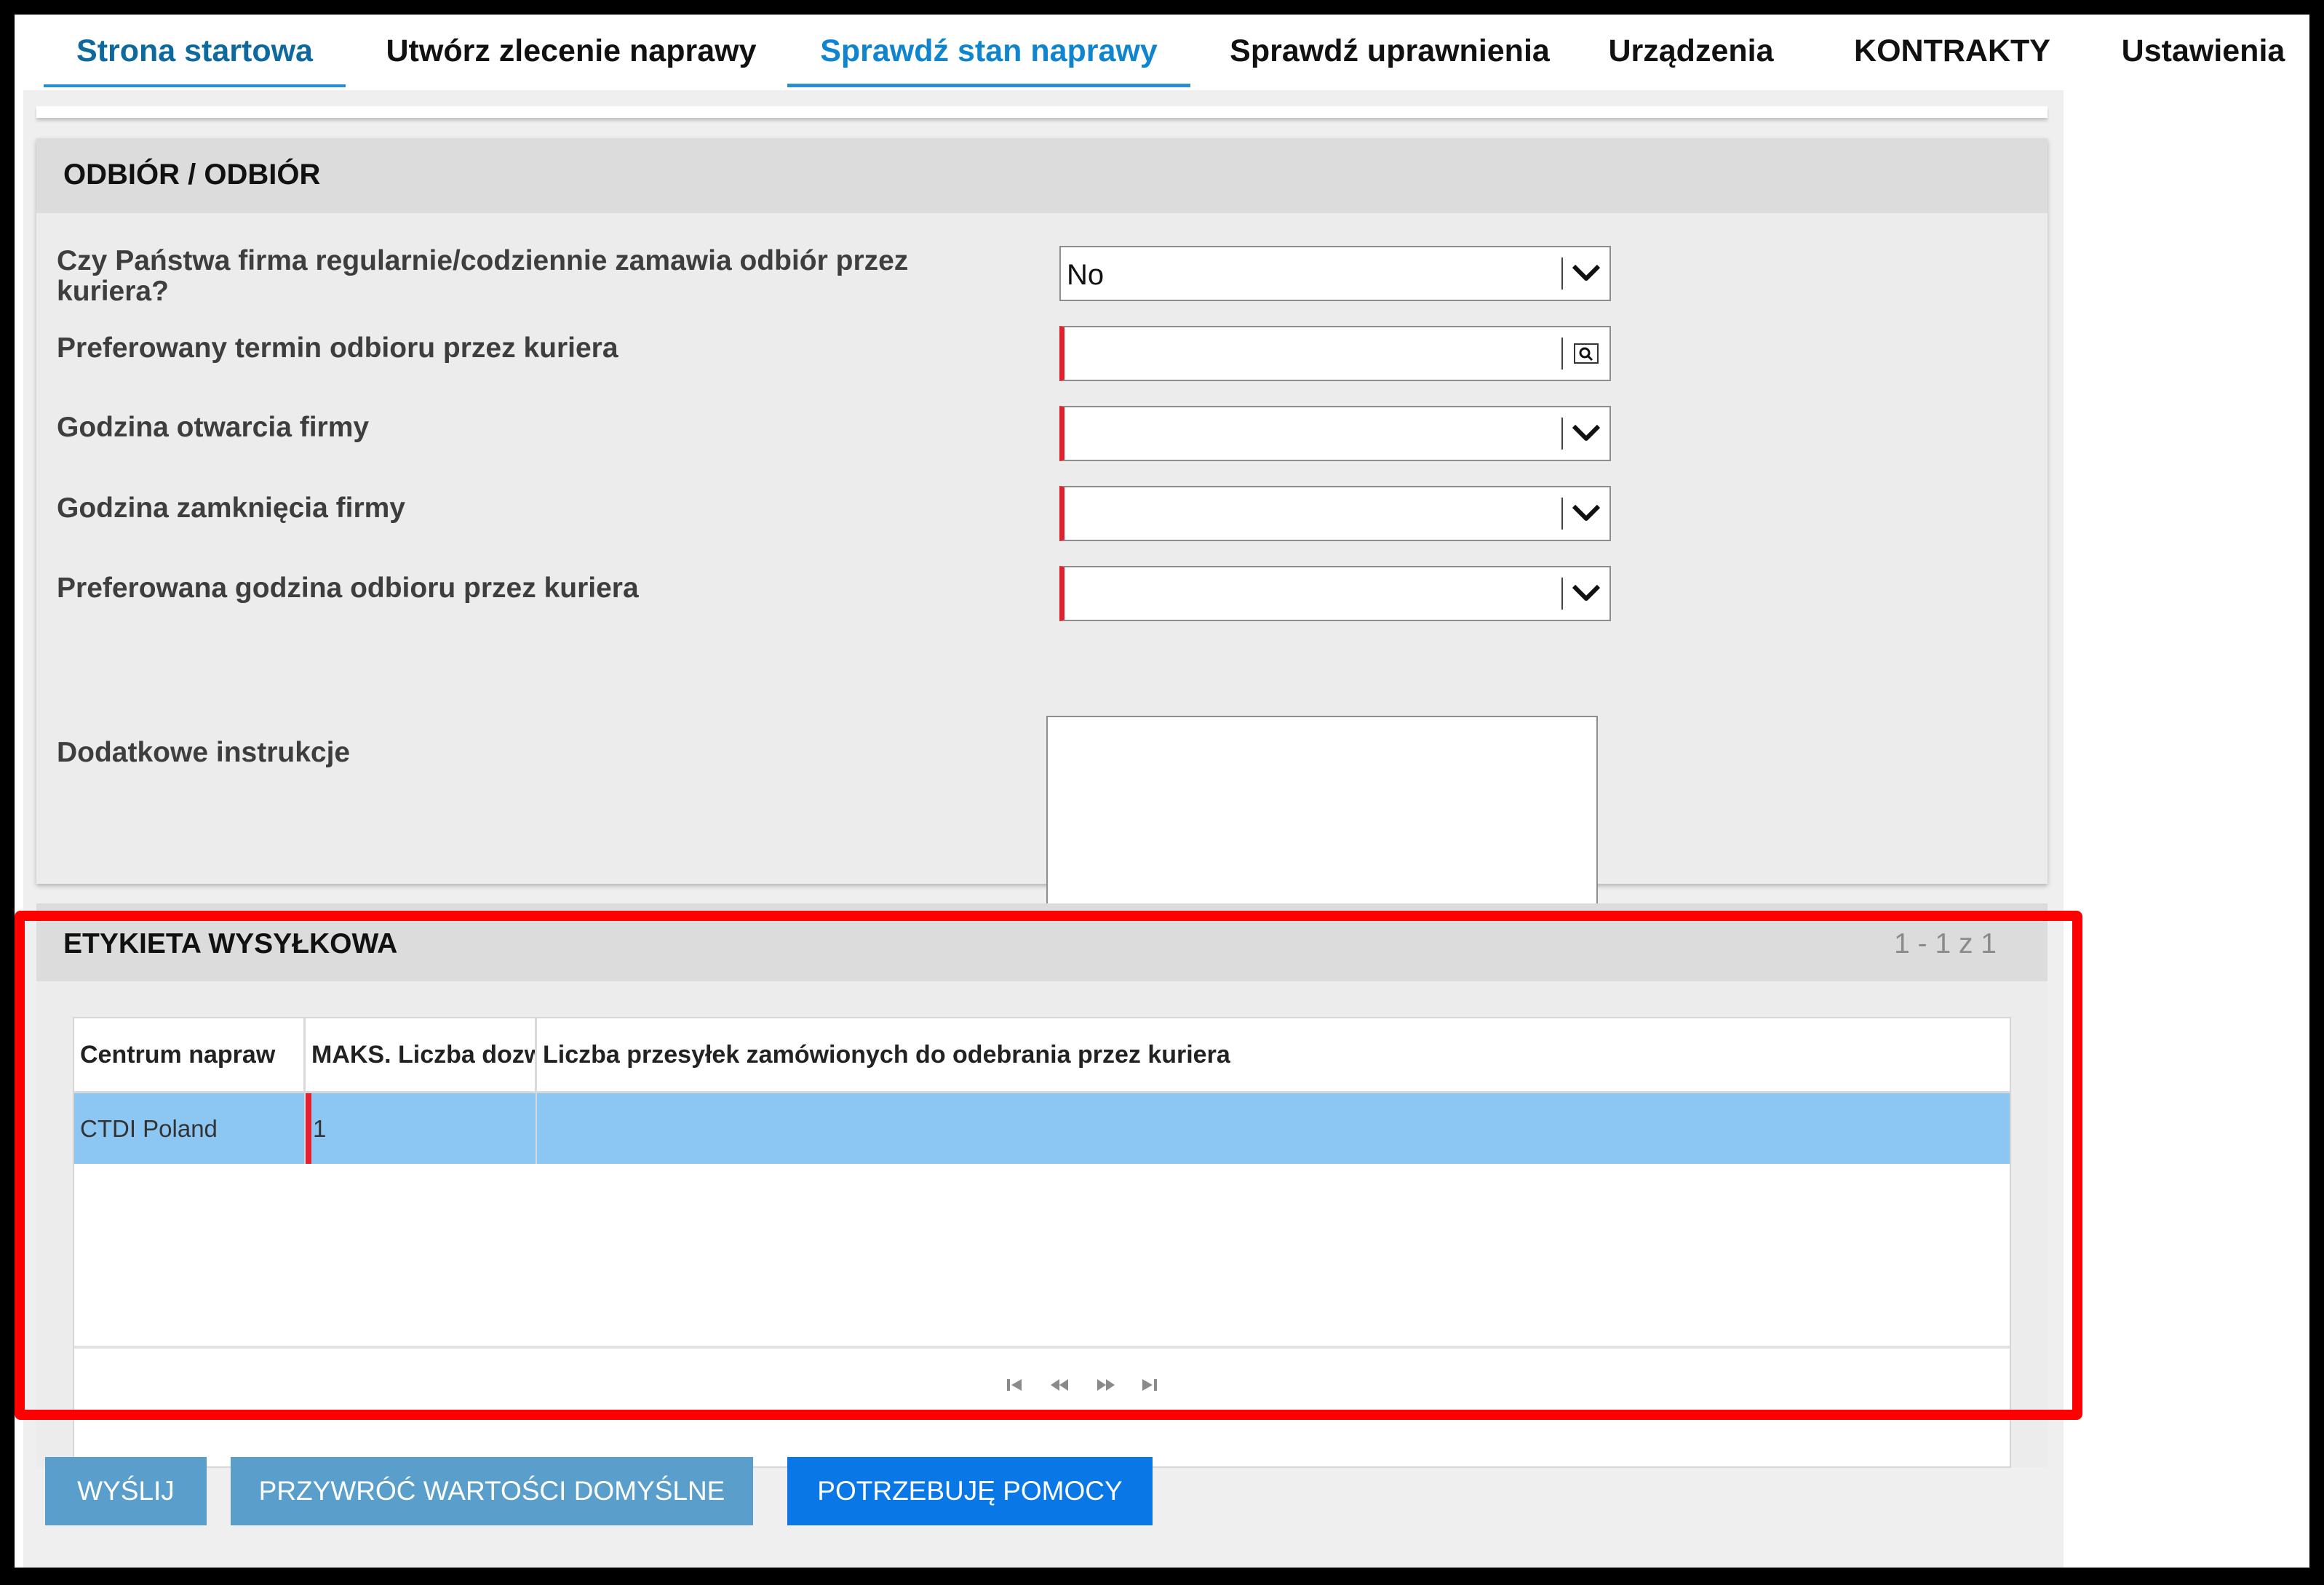 This screenshot has width=2324, height=1585. What do you see at coordinates (492, 1491) in the screenshot?
I see `reset-defaults-button: PRZYWRÓĆ WARTOŚCI DOMYŚLNE` at bounding box center [492, 1491].